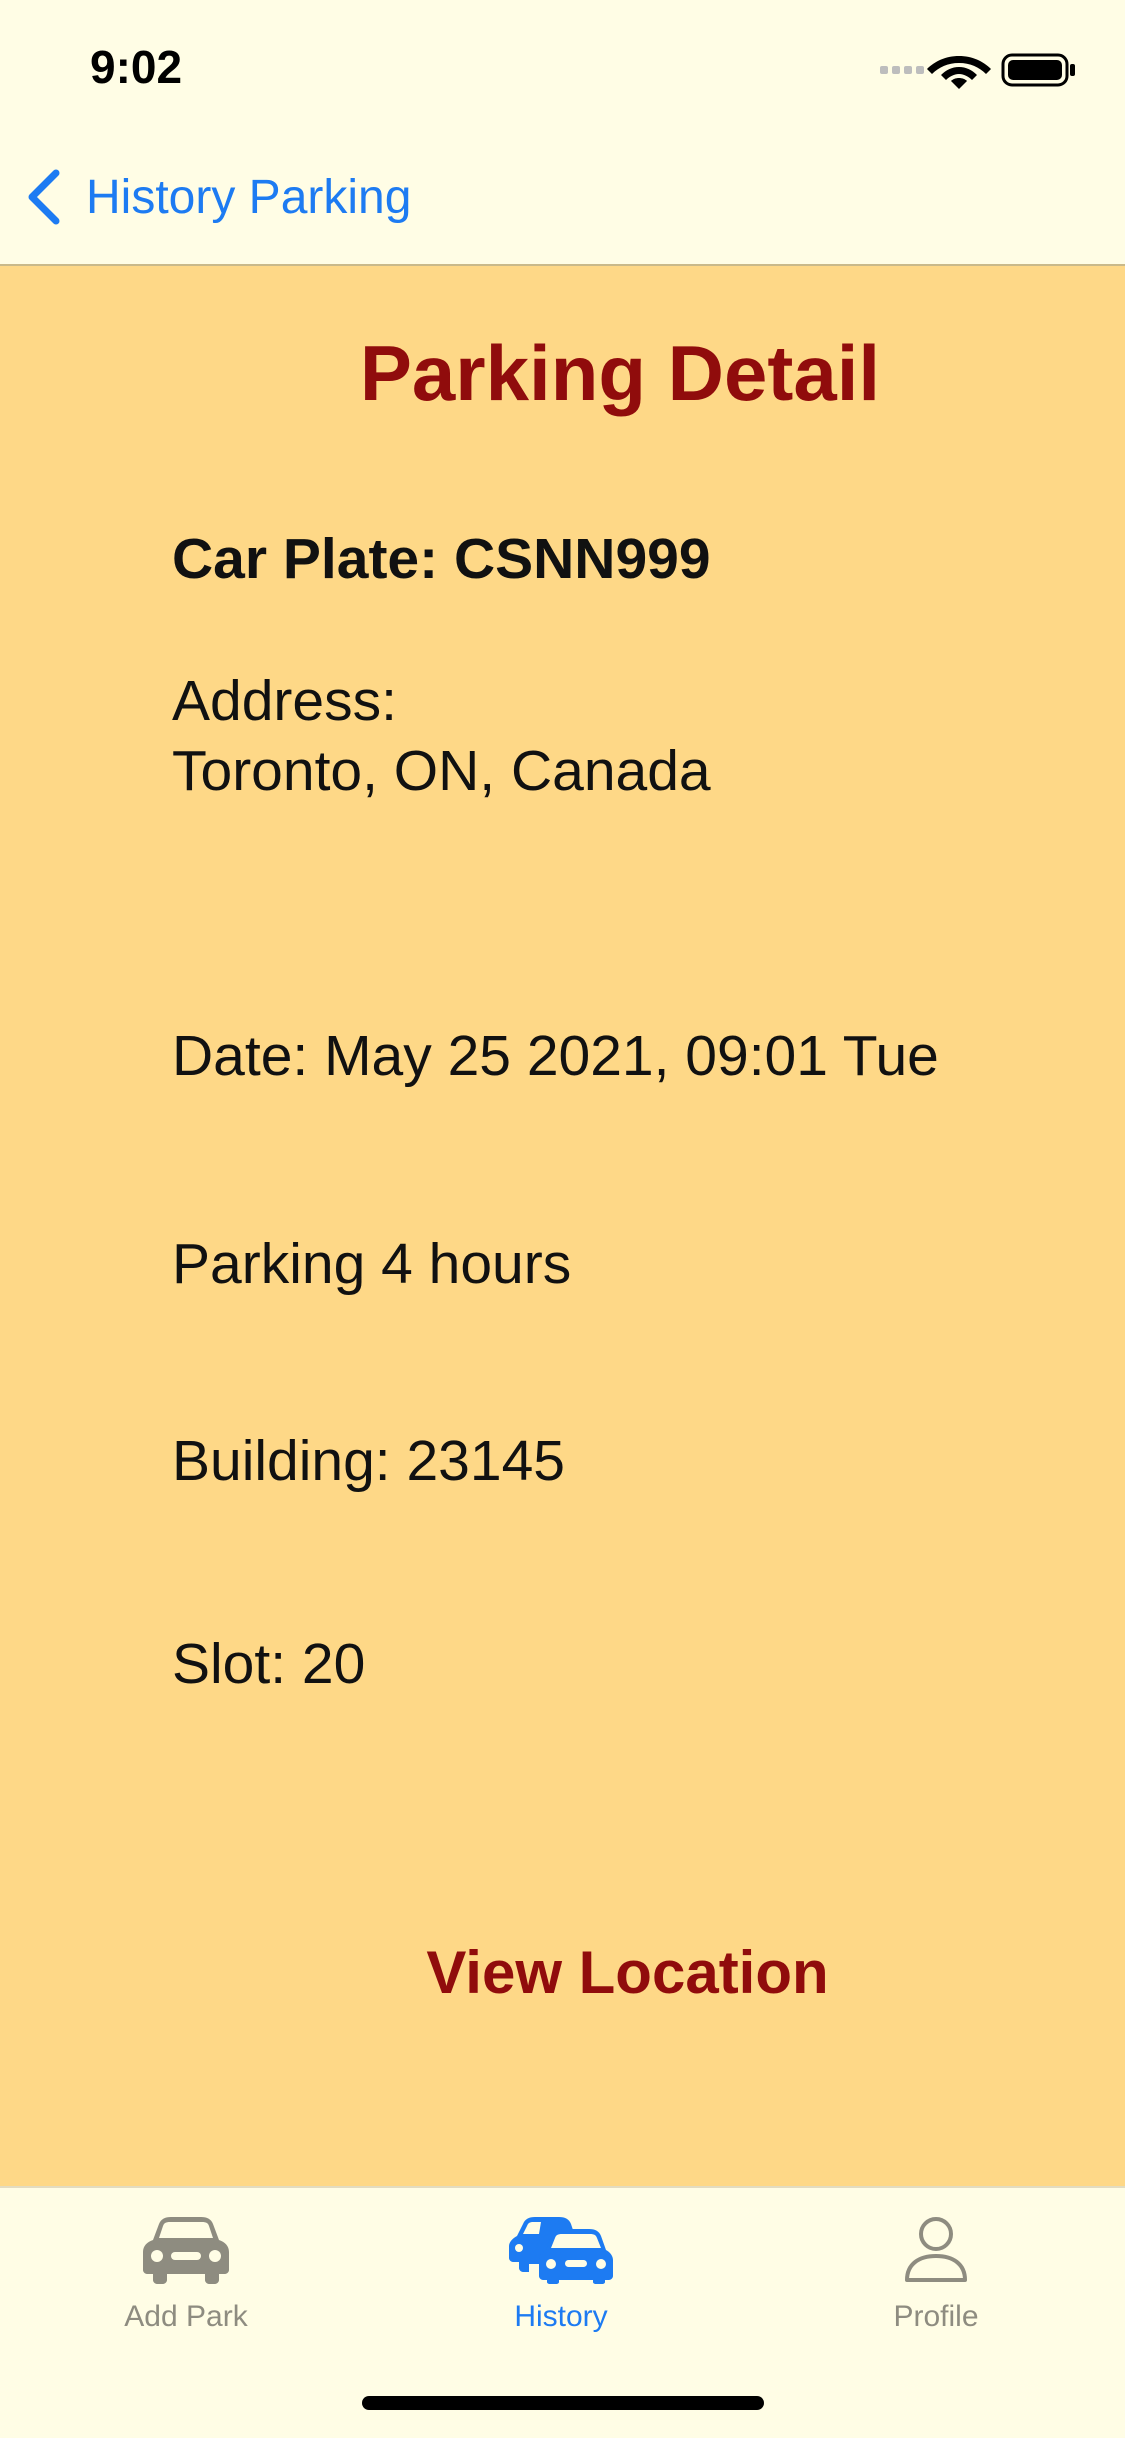 The image size is (1125, 2438). Describe the element at coordinates (620, 373) in the screenshot. I see `page-title: Parking Detail` at that location.